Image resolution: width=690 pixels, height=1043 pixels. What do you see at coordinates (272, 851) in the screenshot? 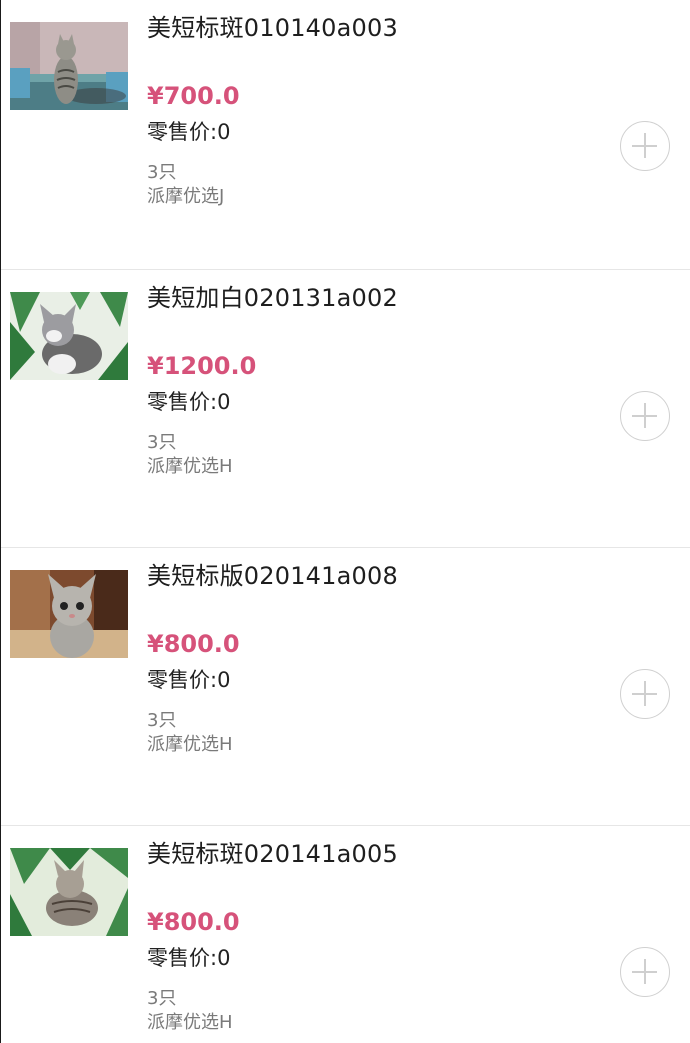
I see `product-title: 美短标斑020141a005` at bounding box center [272, 851].